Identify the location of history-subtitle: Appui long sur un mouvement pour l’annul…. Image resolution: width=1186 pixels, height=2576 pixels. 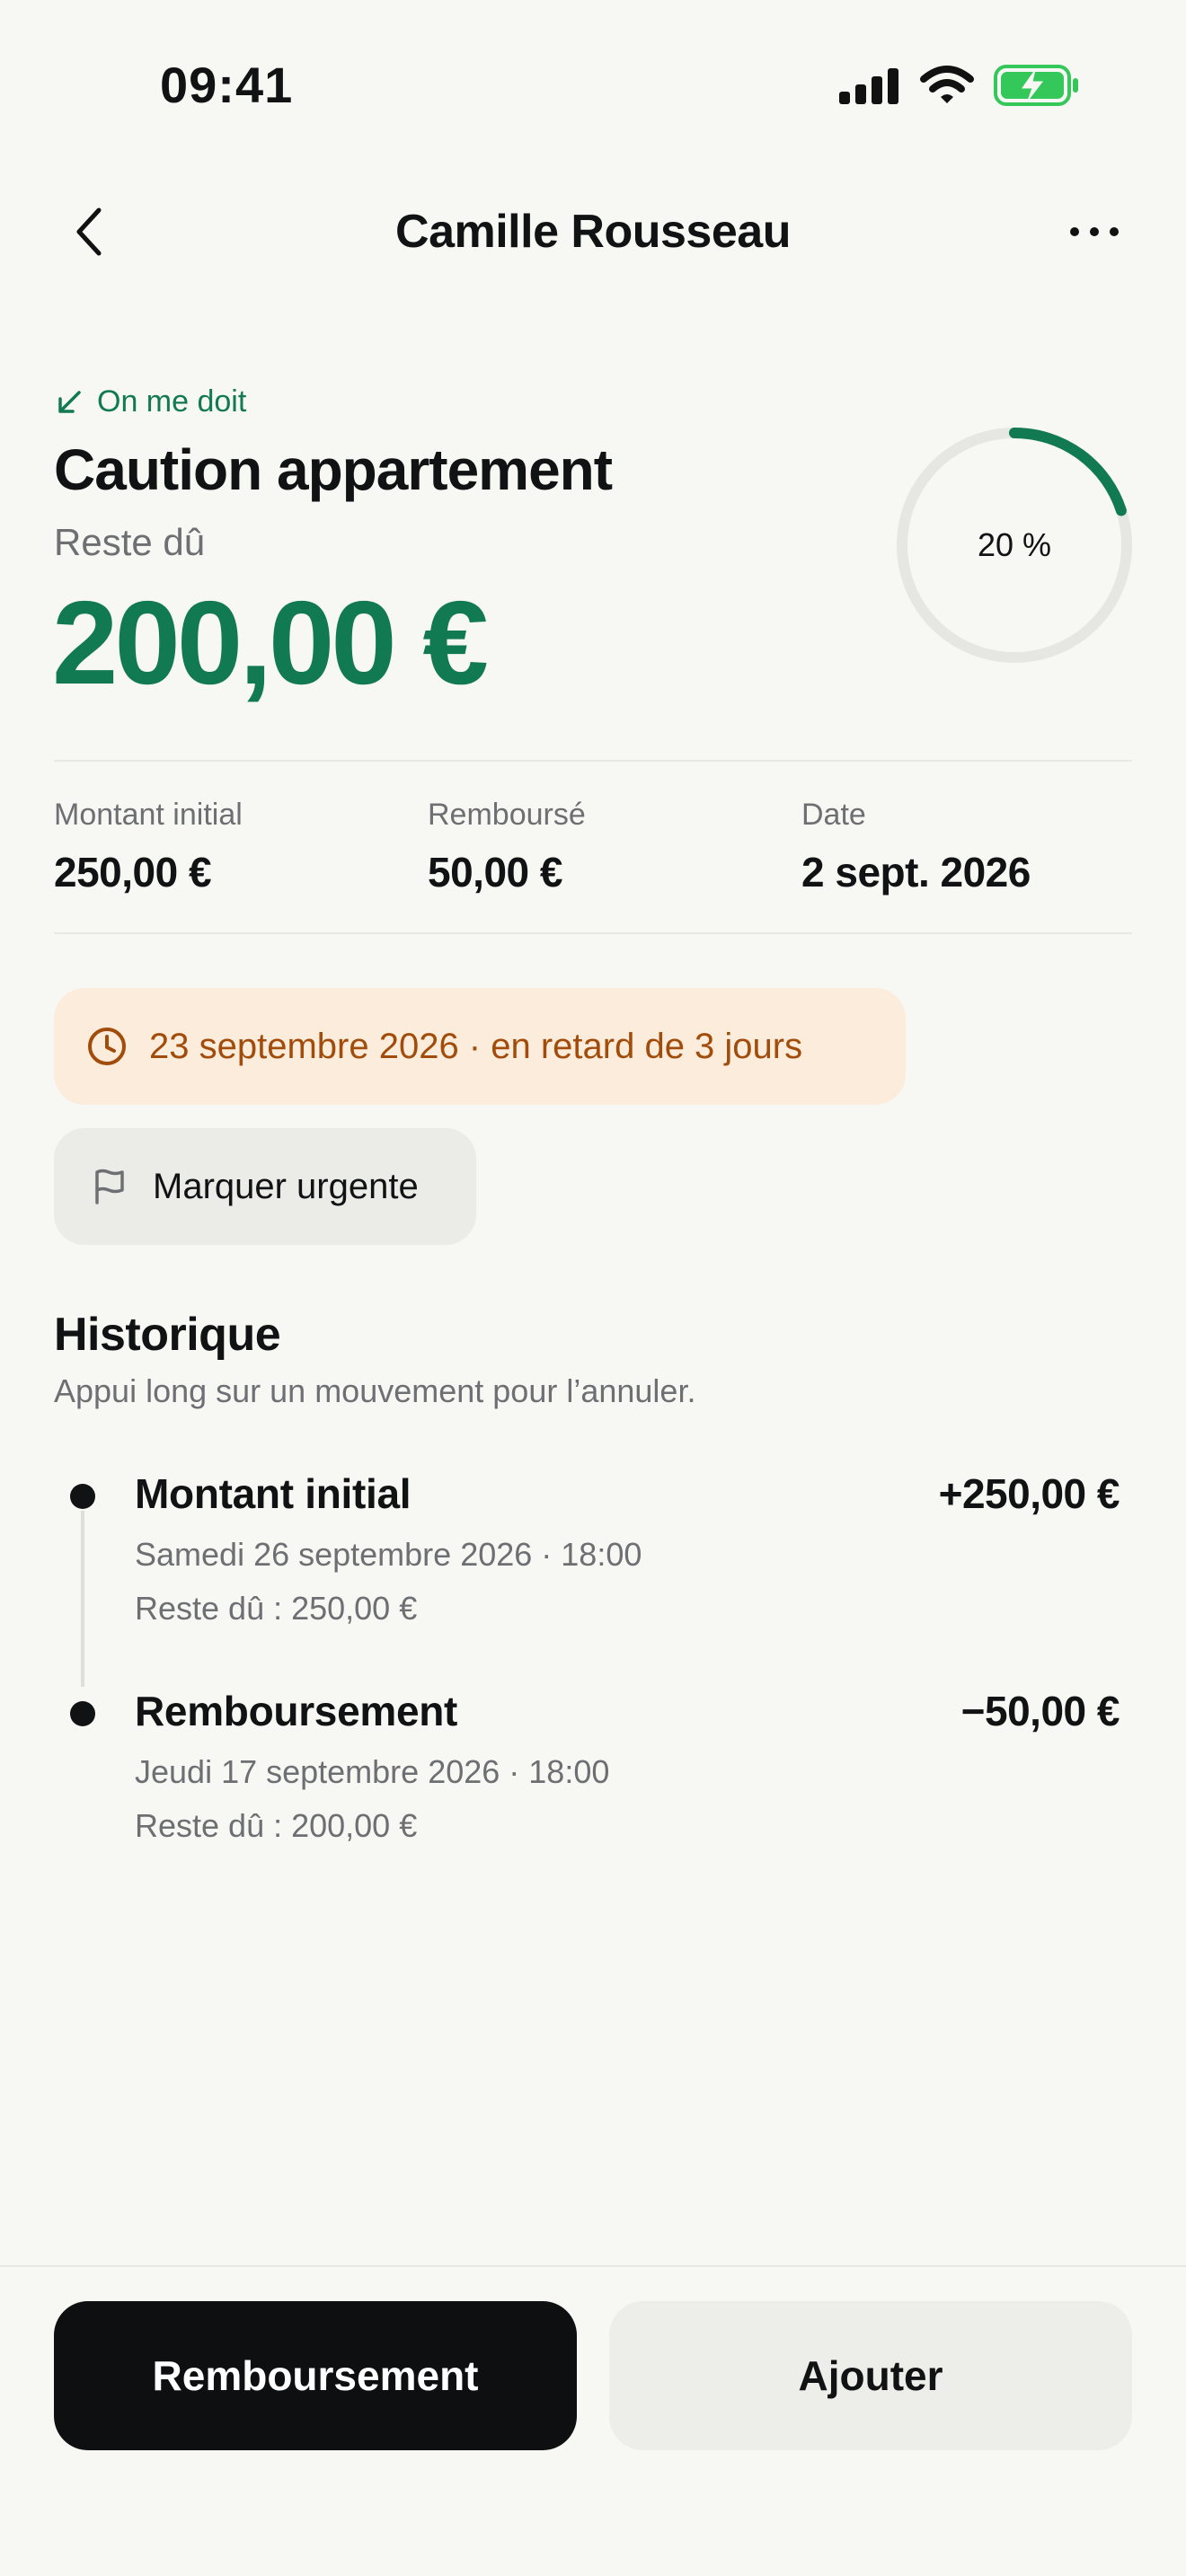
(375, 1390).